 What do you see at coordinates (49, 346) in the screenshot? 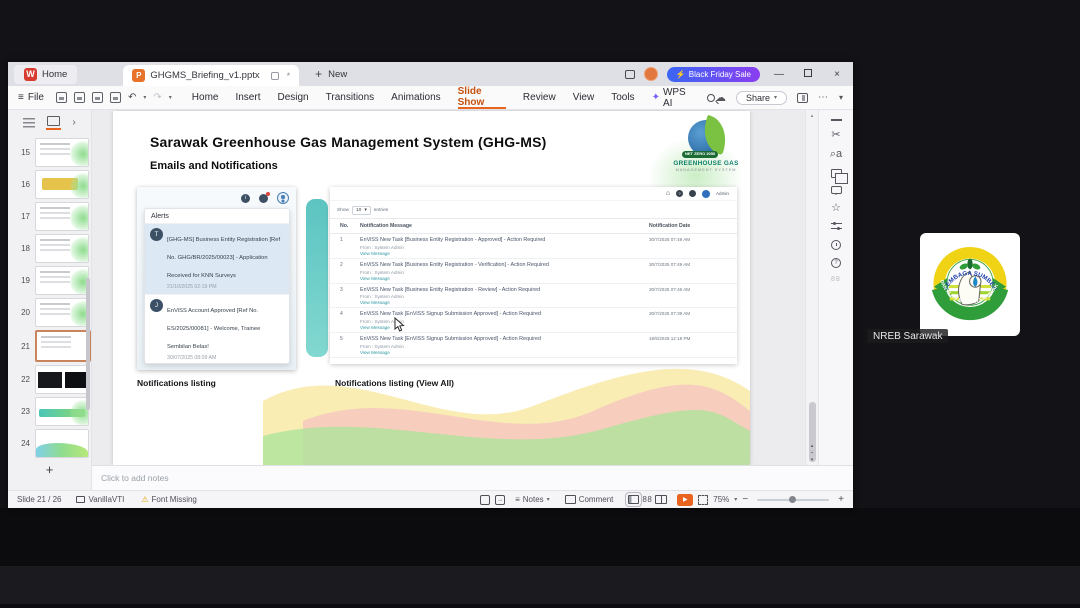
I see `thumbnail-row-21-selected: 21` at bounding box center [49, 346].